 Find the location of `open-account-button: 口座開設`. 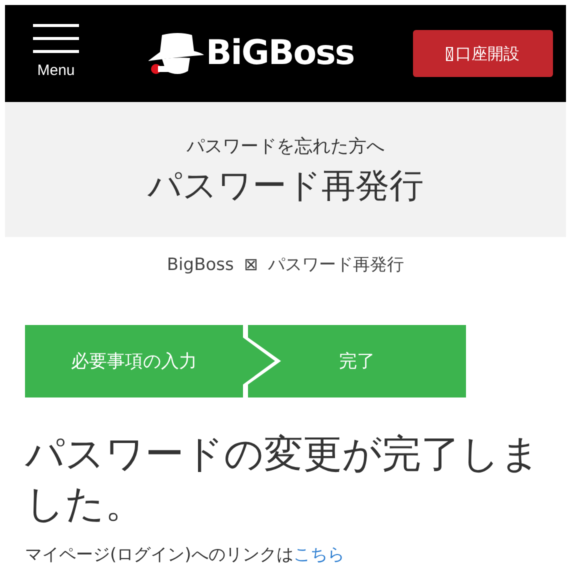

open-account-button: 口座開設 is located at coordinates (482, 53).